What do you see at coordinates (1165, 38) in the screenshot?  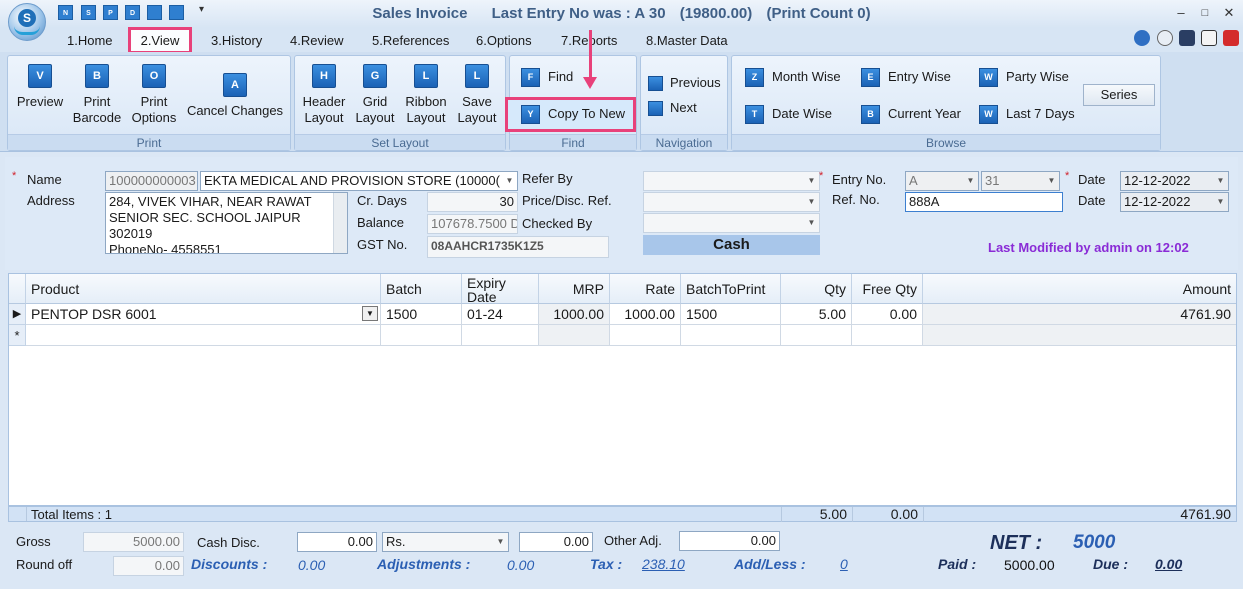 I see `settings-icon` at bounding box center [1165, 38].